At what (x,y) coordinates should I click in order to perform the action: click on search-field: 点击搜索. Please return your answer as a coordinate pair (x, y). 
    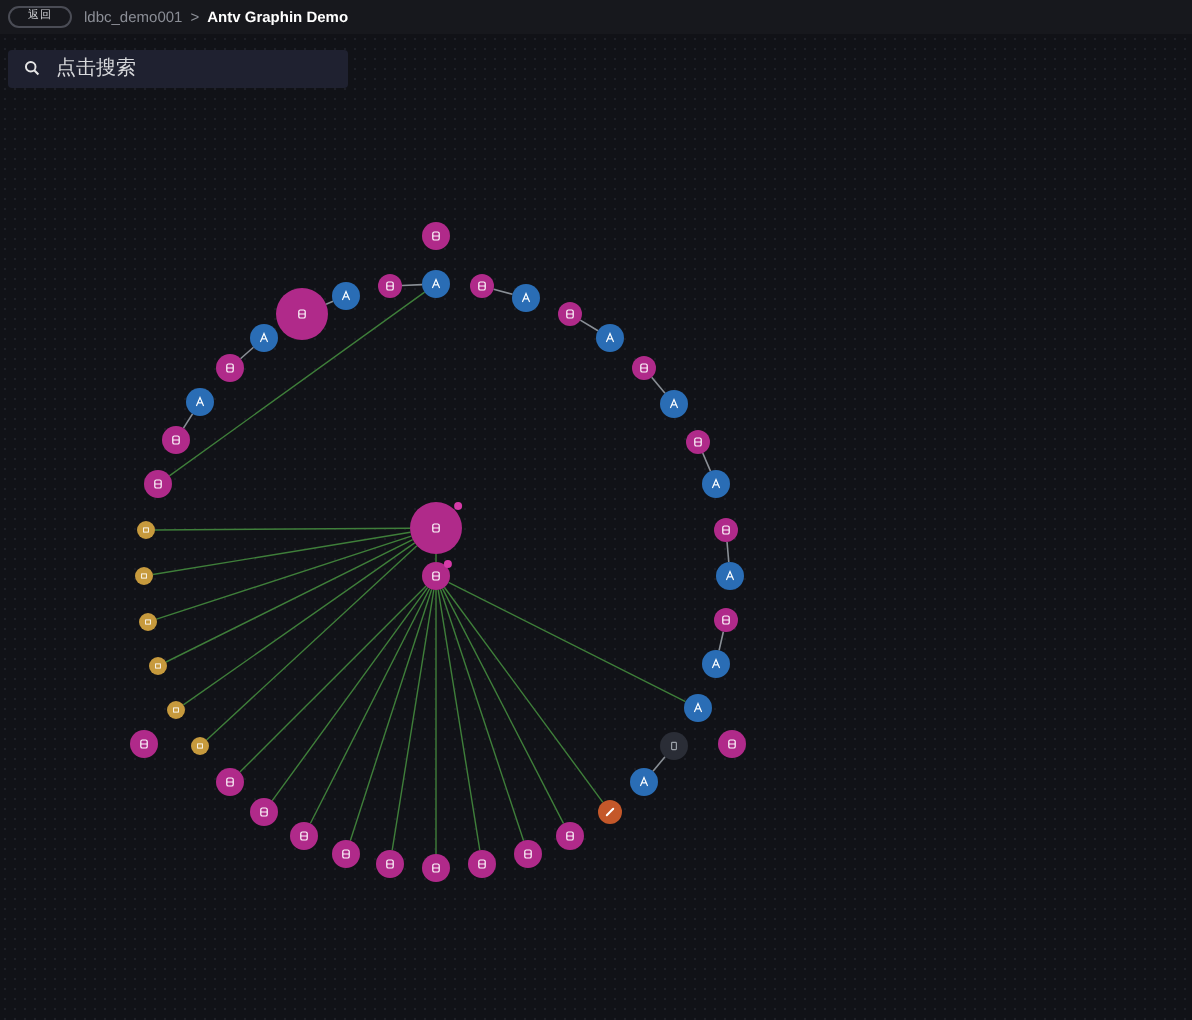
    Looking at the image, I should click on (178, 69).